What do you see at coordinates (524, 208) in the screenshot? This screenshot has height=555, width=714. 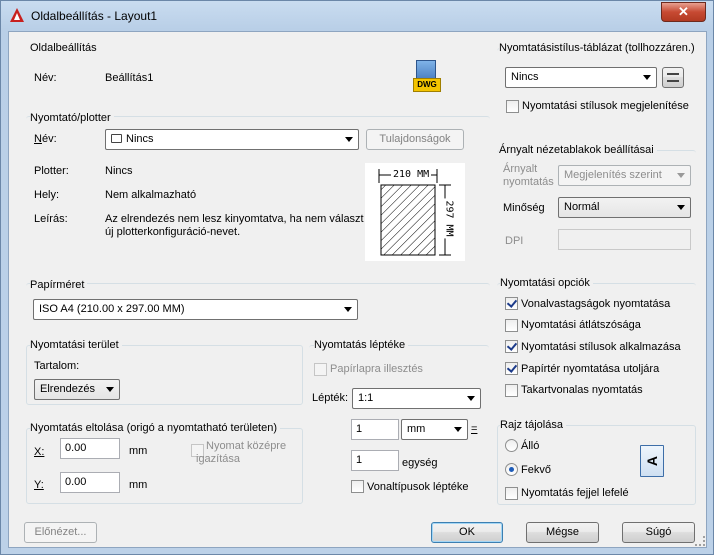 I see `quality-label: Minőség` at bounding box center [524, 208].